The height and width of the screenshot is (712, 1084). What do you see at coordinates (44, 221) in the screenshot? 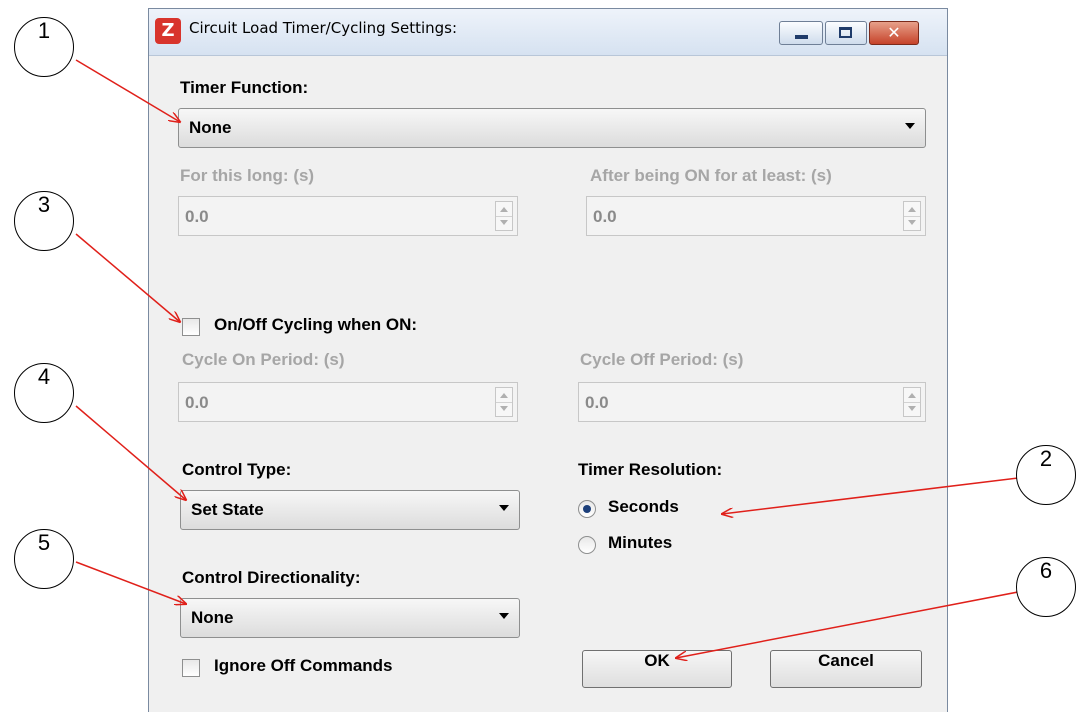
I see `callout-3: 3` at bounding box center [44, 221].